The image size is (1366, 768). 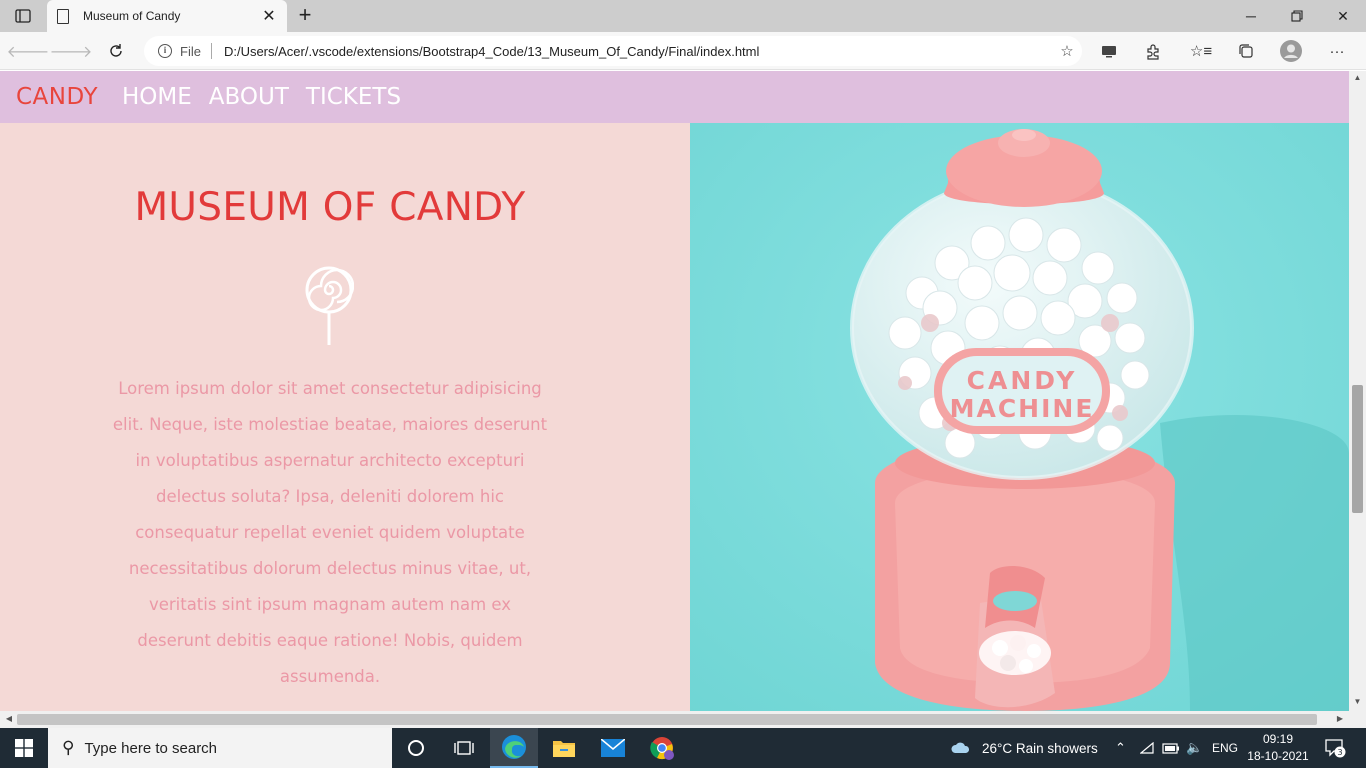 What do you see at coordinates (1040, 748) in the screenshot?
I see `weather-text: 26°C Rain showers` at bounding box center [1040, 748].